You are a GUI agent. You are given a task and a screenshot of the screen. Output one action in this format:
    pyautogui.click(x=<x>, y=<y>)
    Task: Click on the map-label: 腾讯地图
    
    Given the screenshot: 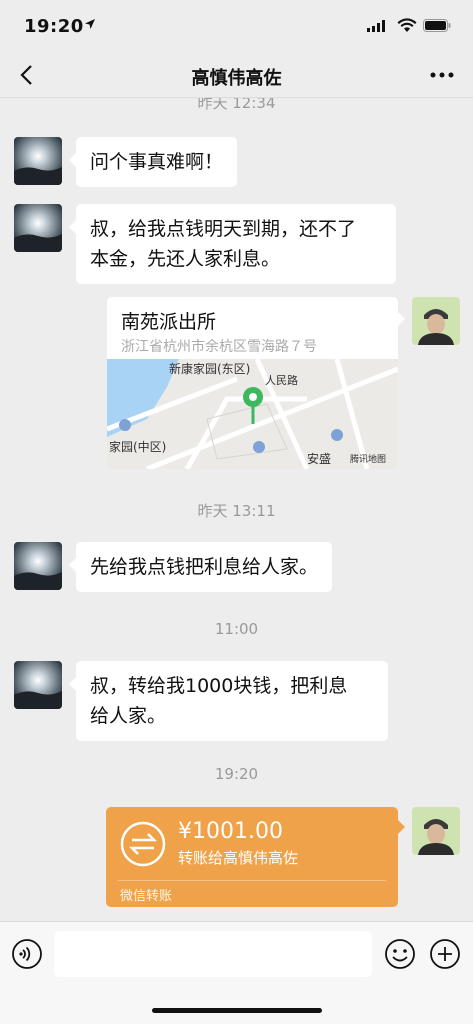 What is the action you would take?
    pyautogui.click(x=368, y=459)
    